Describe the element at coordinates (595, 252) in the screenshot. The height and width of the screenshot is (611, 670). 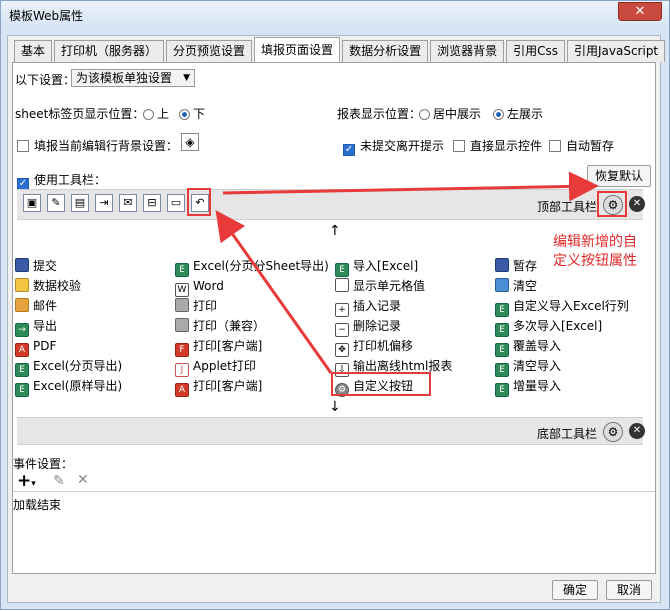
I see `annotation-text: 编辑新增的自 定义按钮属性` at that location.